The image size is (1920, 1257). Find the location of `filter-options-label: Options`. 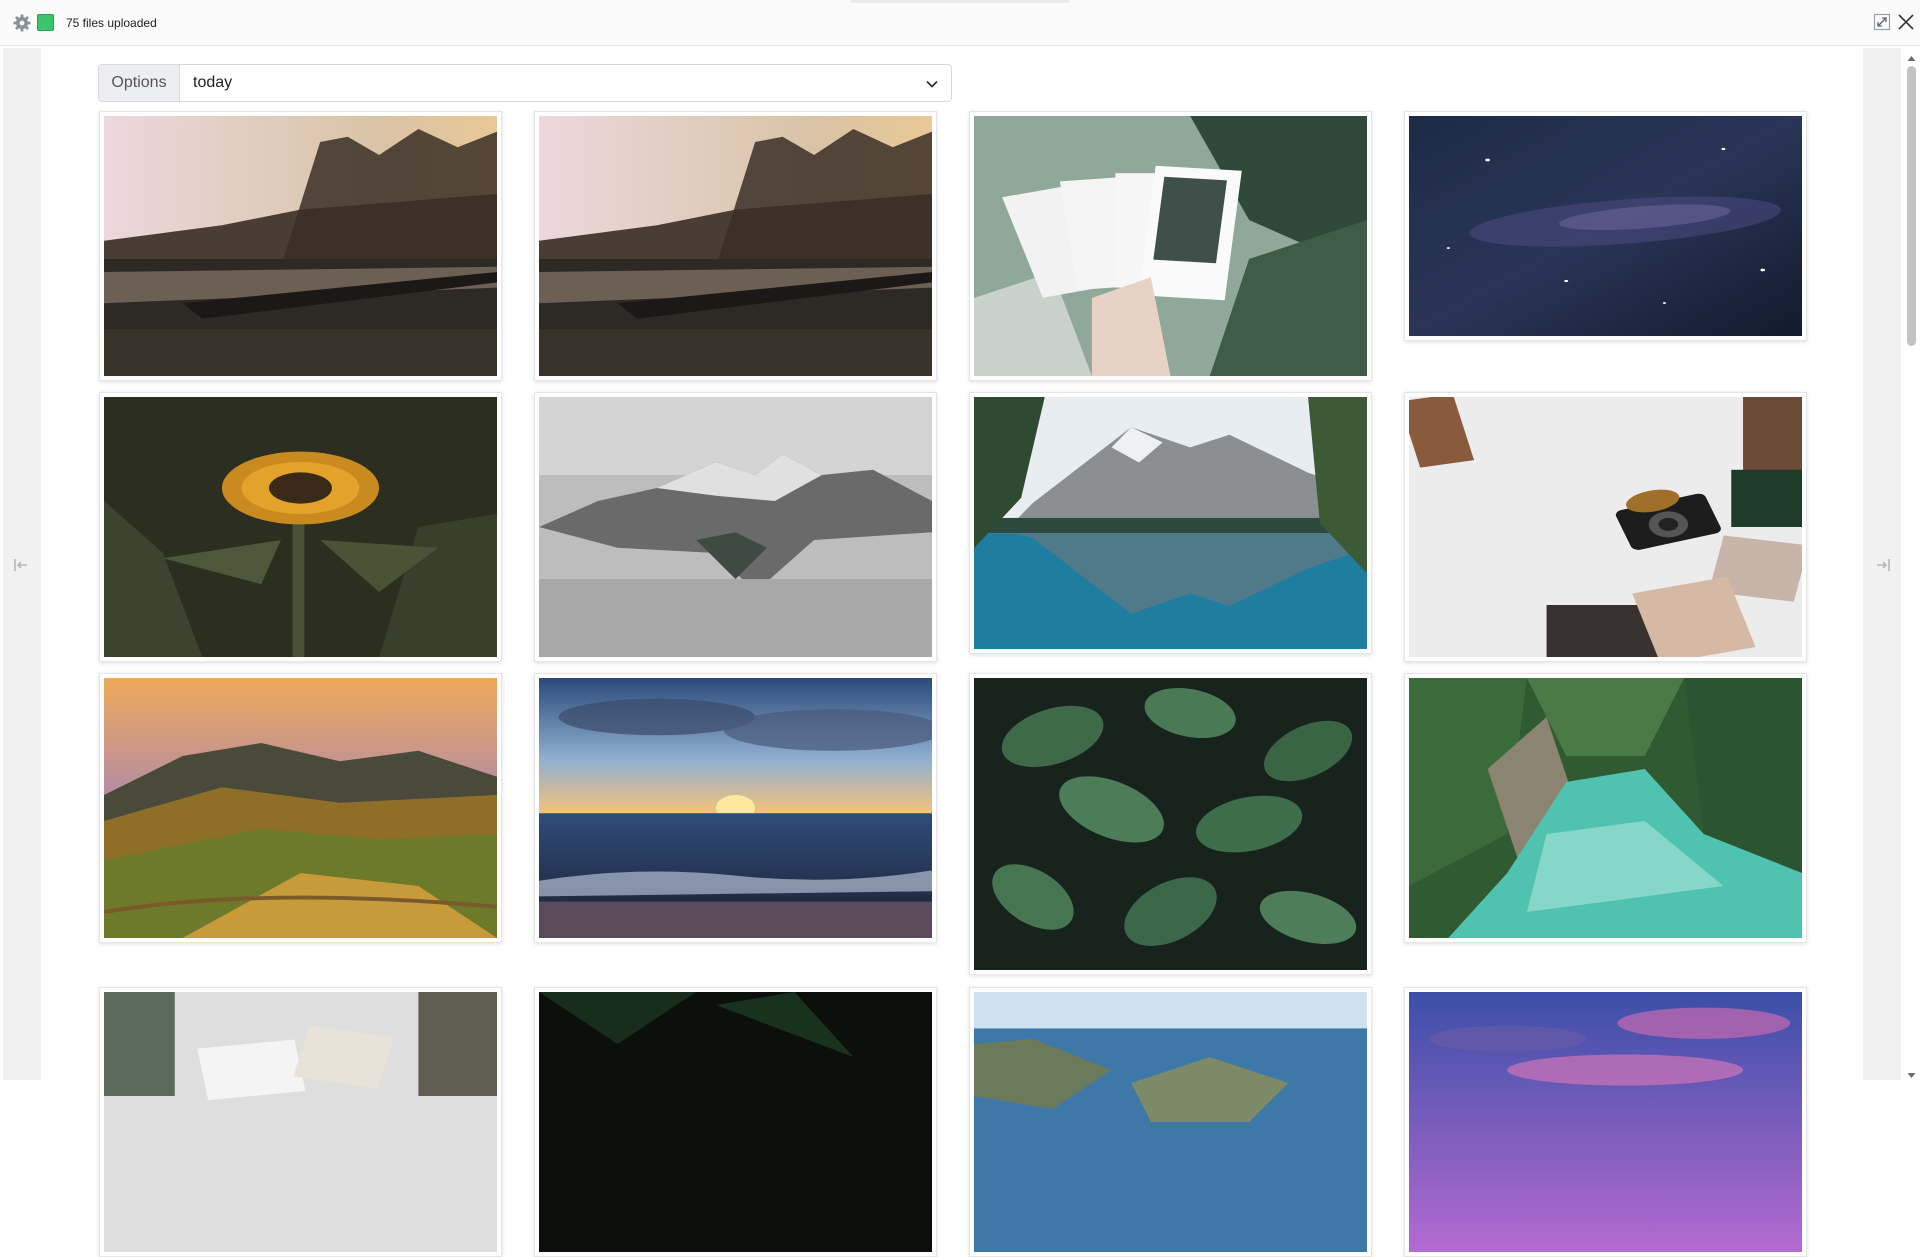

filter-options-label: Options is located at coordinates (139, 83).